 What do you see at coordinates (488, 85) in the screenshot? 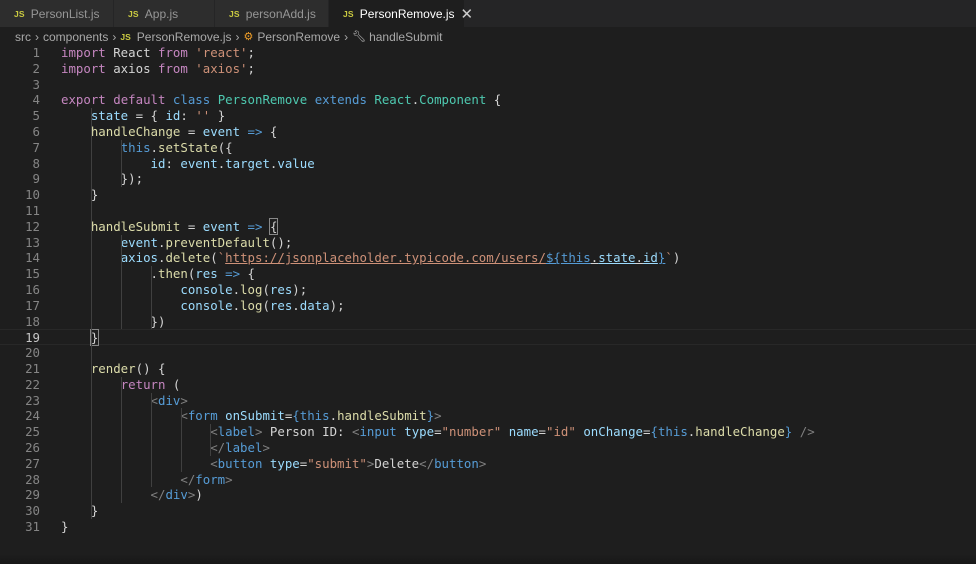
I see `code-line: 3` at bounding box center [488, 85].